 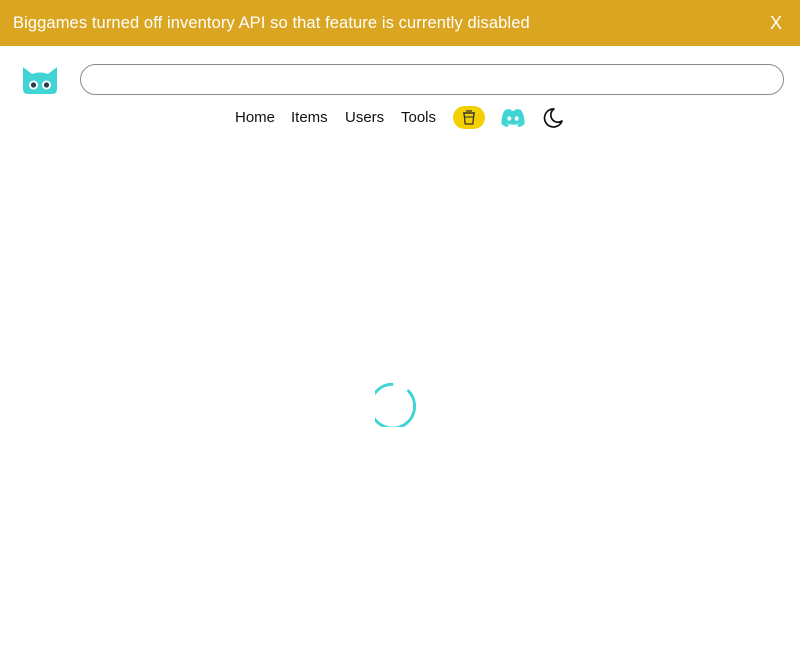 What do you see at coordinates (40, 78) in the screenshot?
I see `cat-logo-icon` at bounding box center [40, 78].